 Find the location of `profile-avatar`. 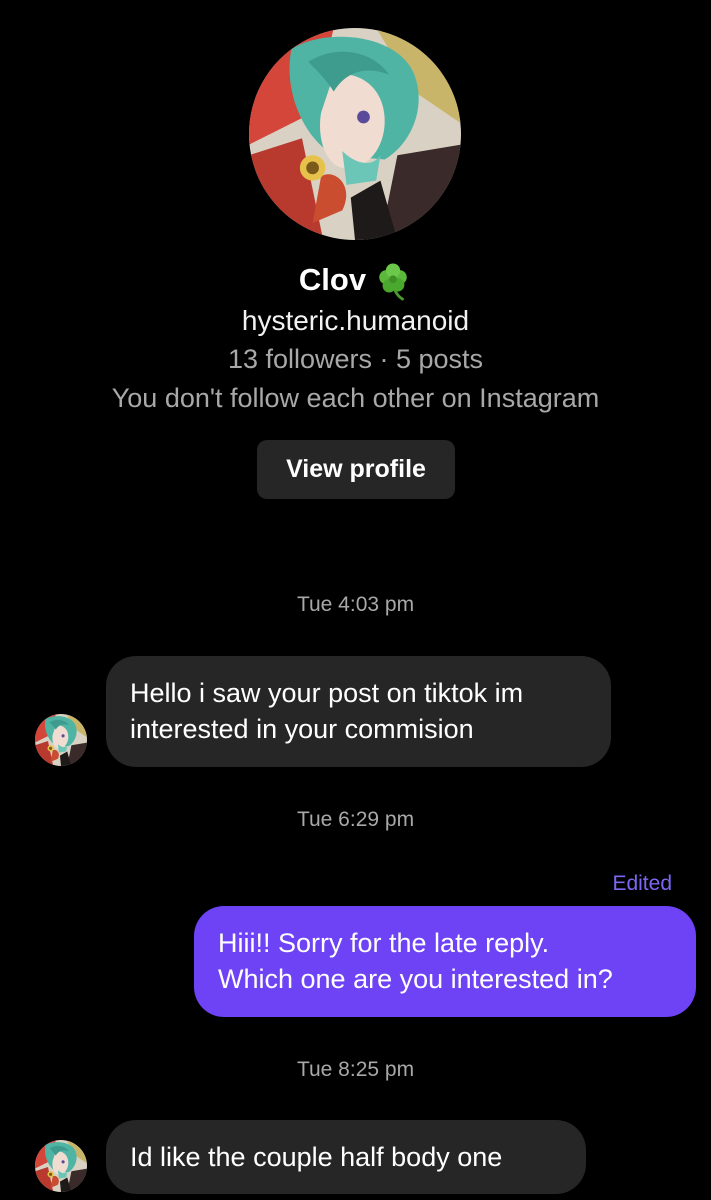

profile-avatar is located at coordinates (355, 134).